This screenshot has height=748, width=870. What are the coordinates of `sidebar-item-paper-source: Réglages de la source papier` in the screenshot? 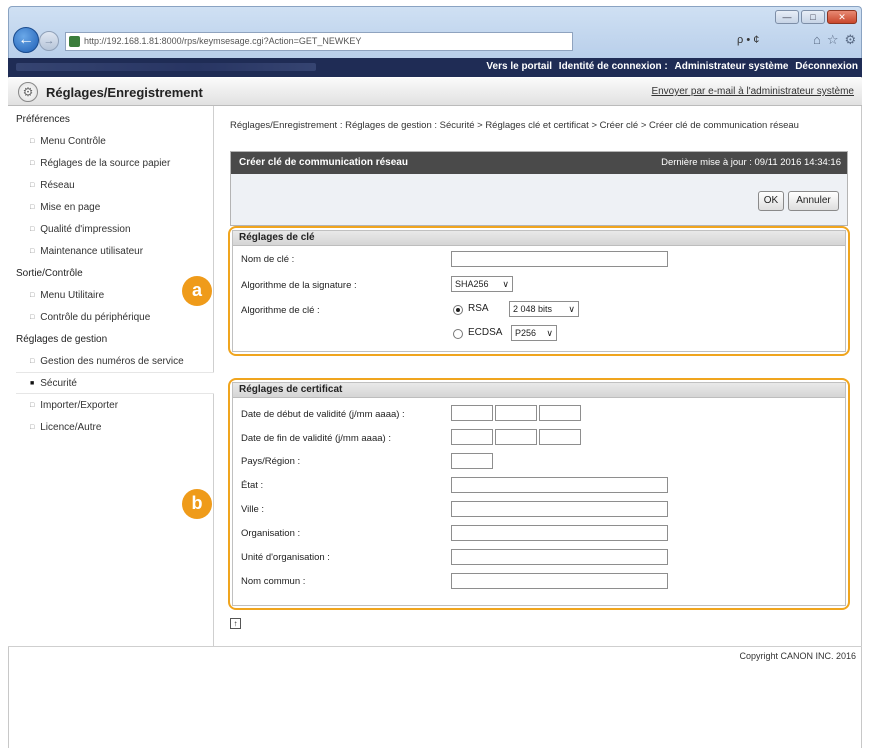 It's located at (100, 163).